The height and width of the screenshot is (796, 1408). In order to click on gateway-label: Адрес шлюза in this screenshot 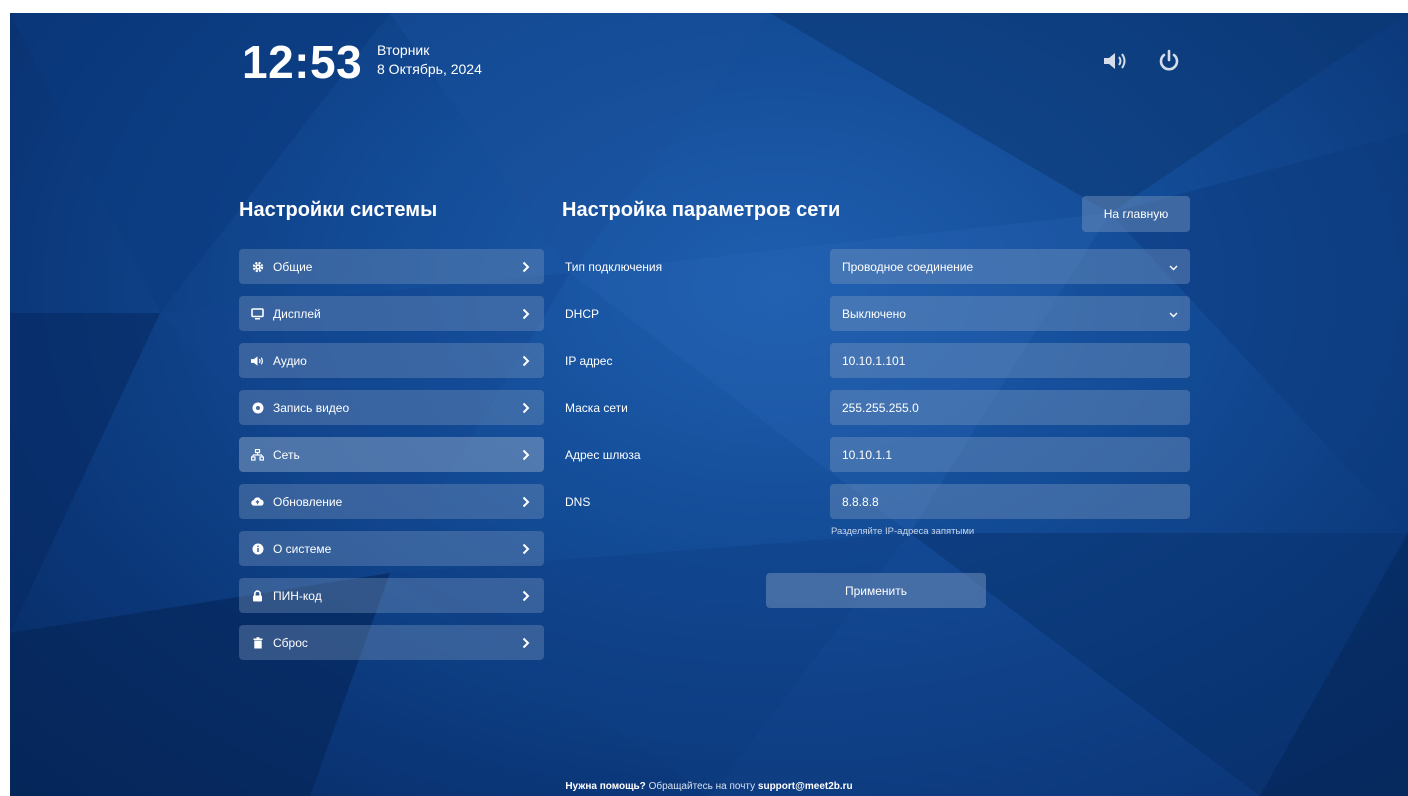, I will do `click(603, 455)`.